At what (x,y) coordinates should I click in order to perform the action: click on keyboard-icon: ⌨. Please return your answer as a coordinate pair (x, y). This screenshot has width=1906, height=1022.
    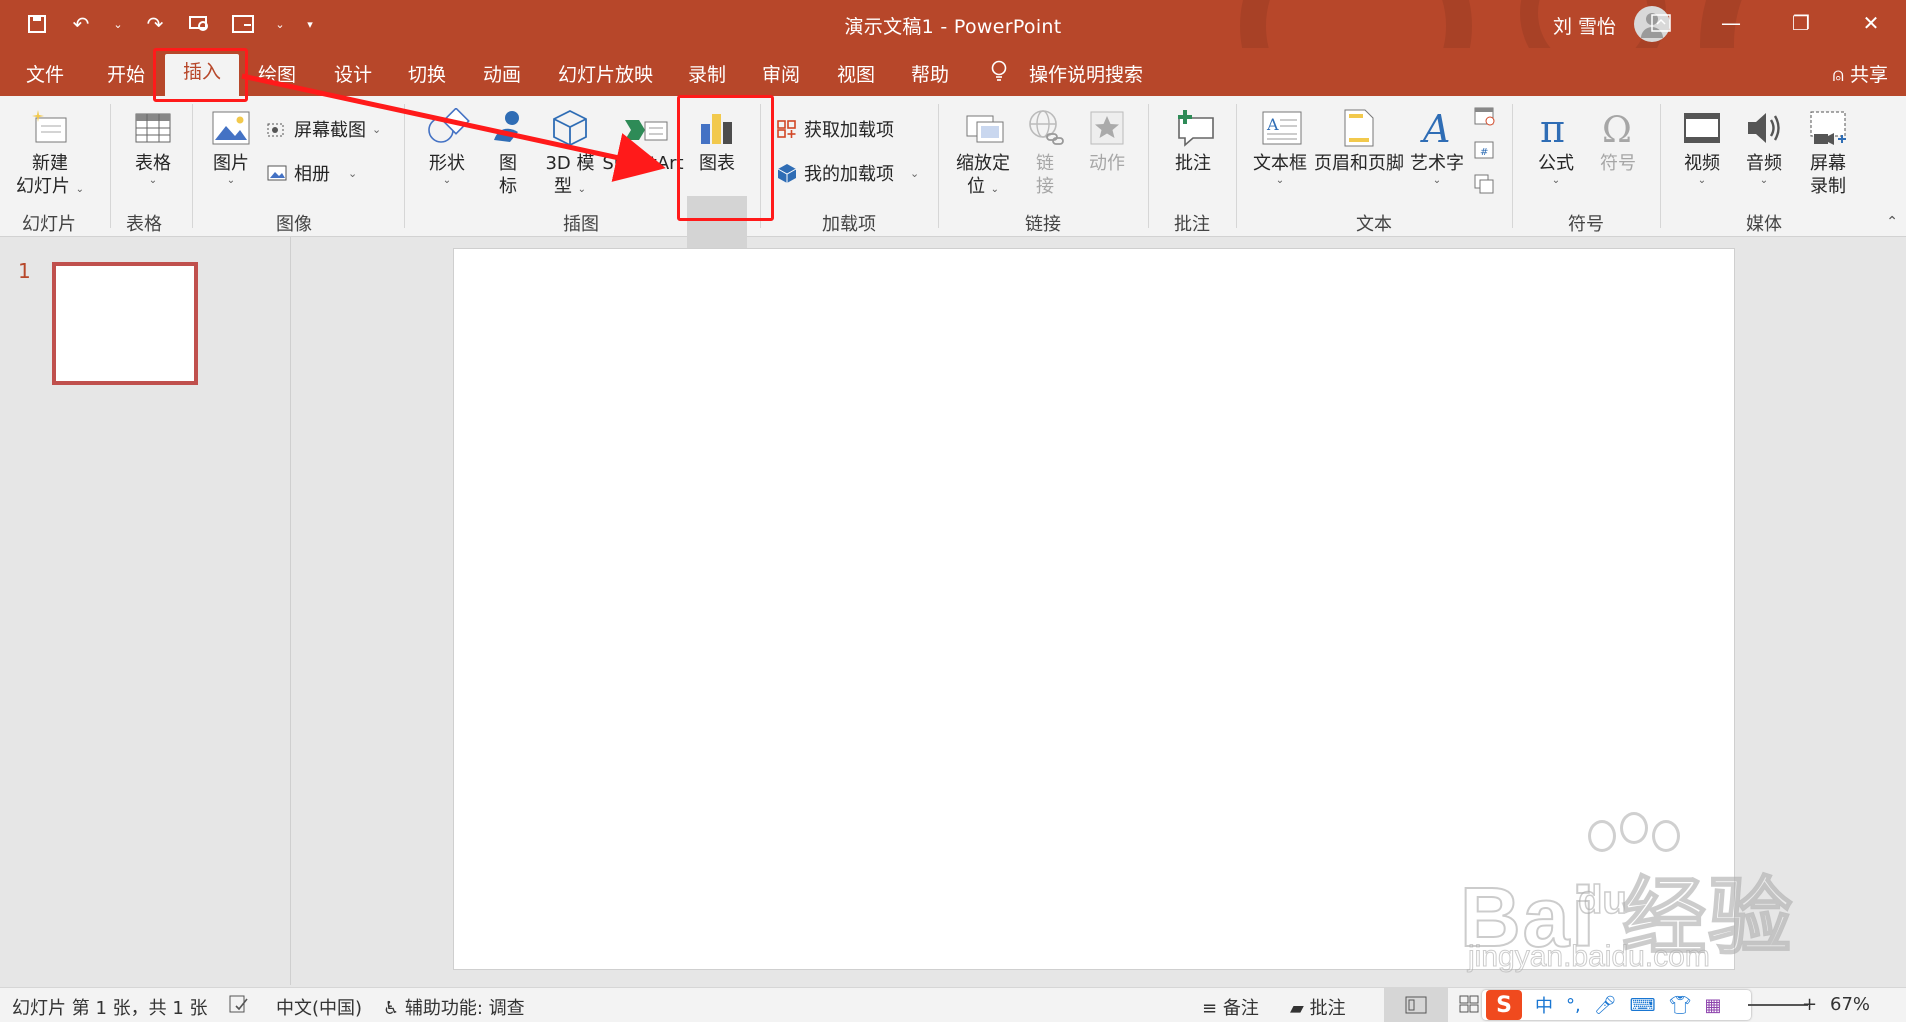
    Looking at the image, I should click on (1643, 1005).